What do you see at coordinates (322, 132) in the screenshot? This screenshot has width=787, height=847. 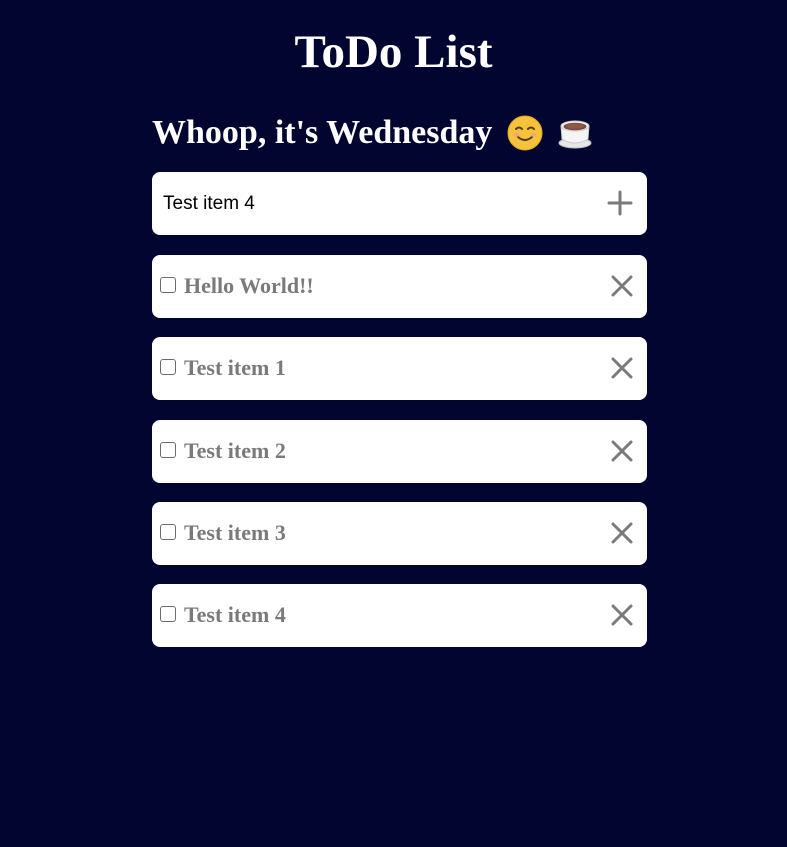 I see `greeting-text: Whoop, it's Wednesday` at bounding box center [322, 132].